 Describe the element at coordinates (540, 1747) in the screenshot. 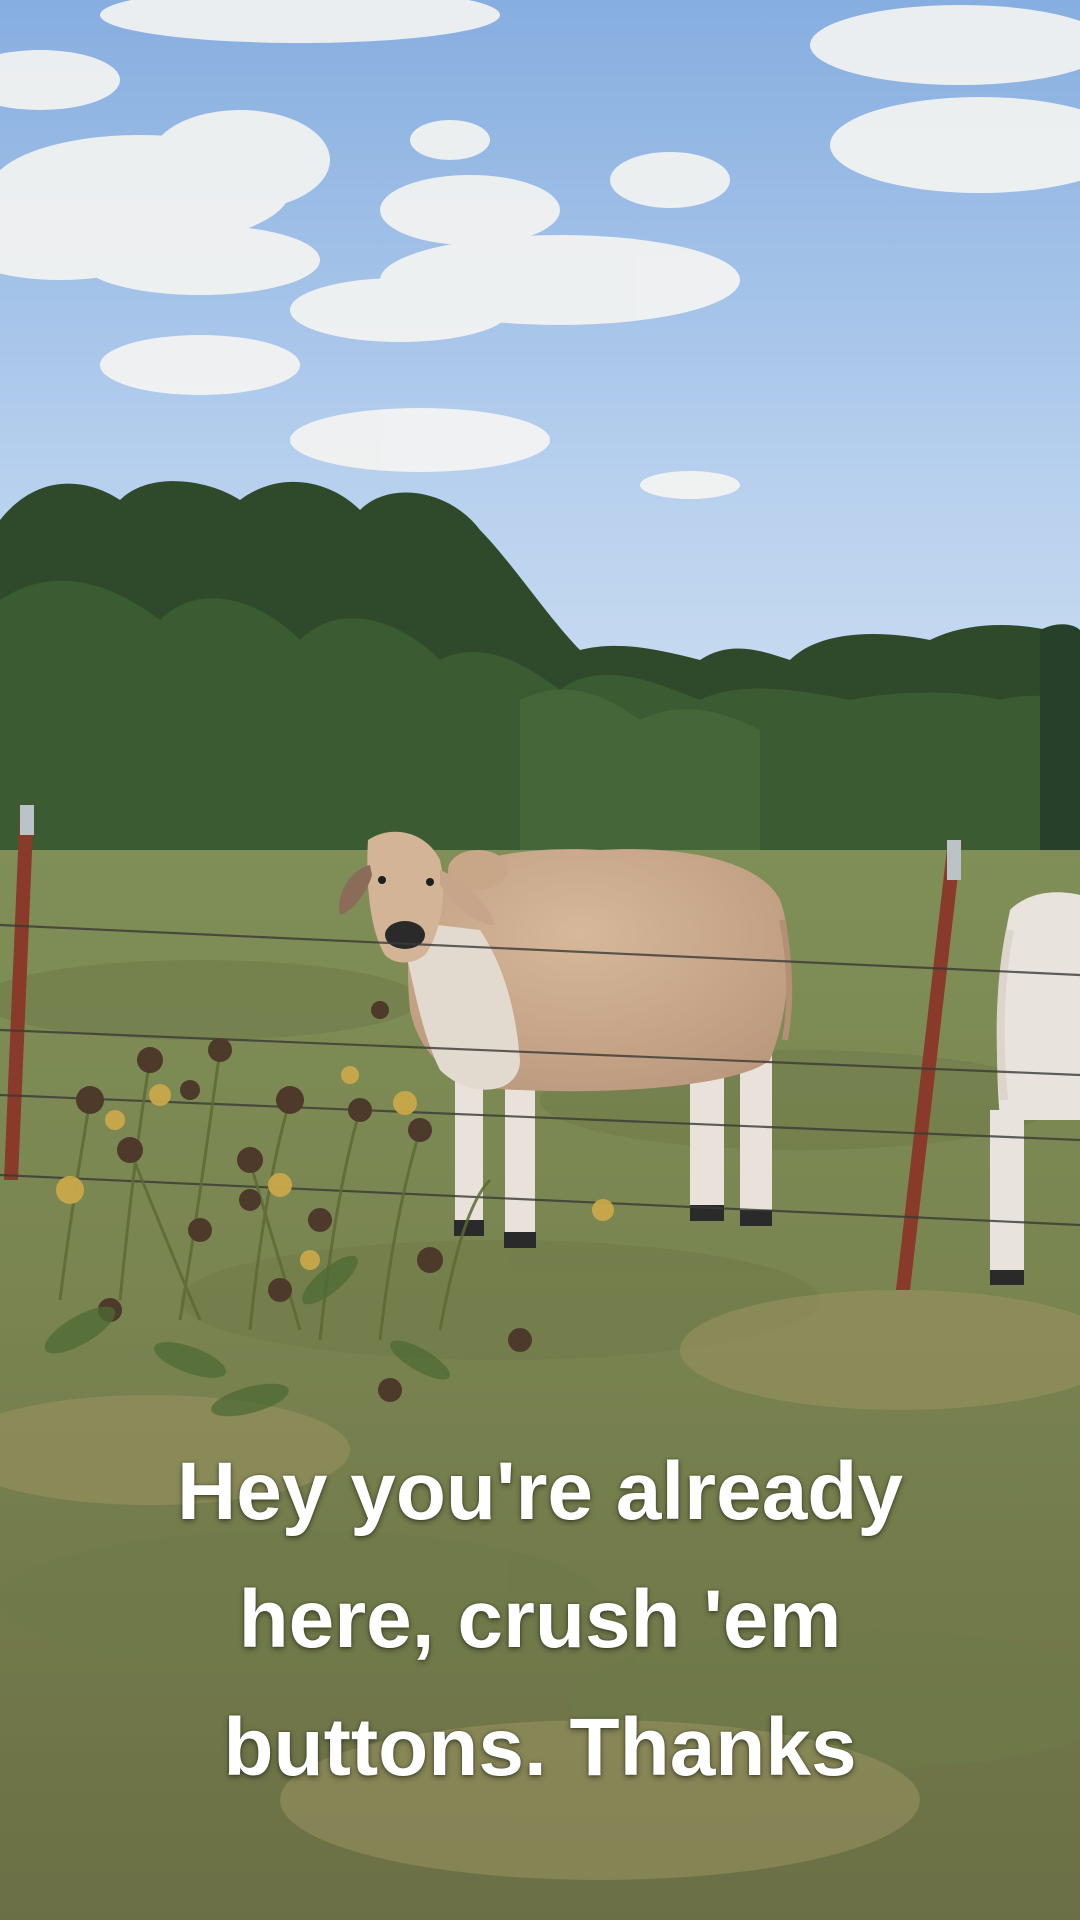

I see `caption-line-3: buttons. Thanks` at that location.